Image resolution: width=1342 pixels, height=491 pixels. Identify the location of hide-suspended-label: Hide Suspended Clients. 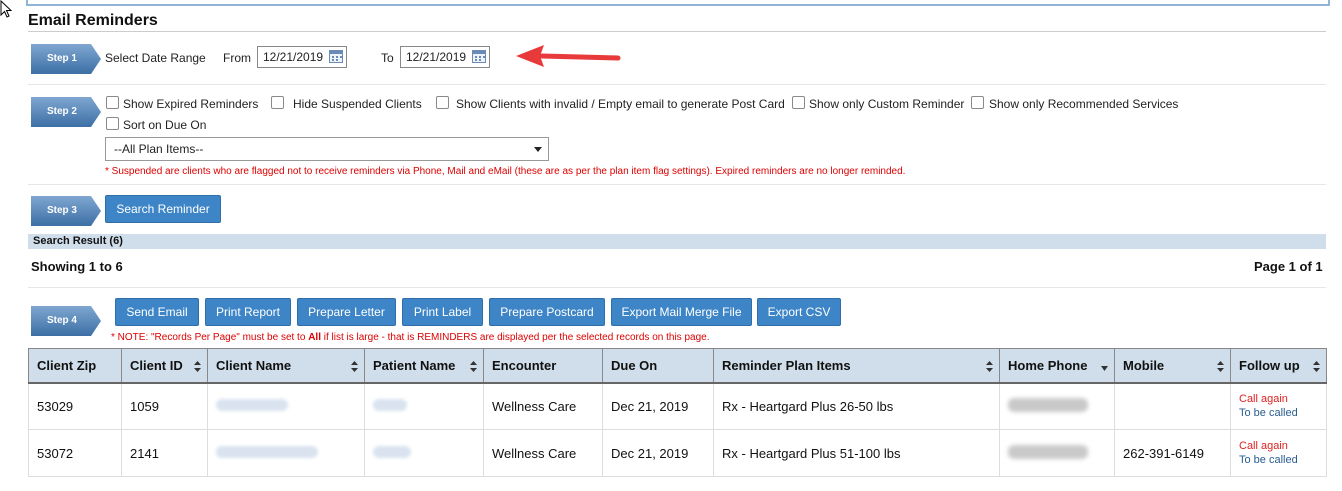
(357, 104).